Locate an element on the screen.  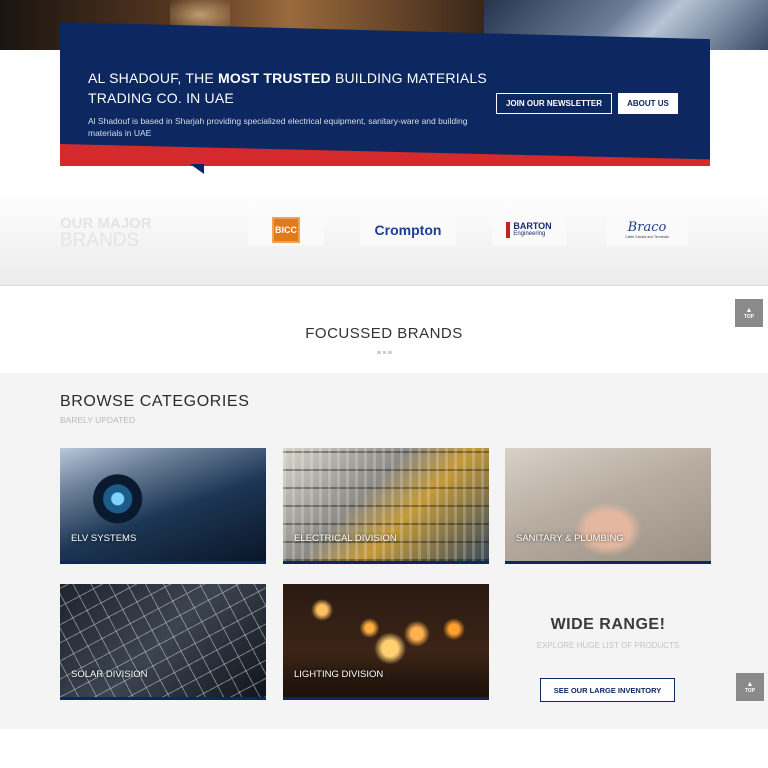
bicc-logo-mark: BICC is located at coordinates (286, 230).